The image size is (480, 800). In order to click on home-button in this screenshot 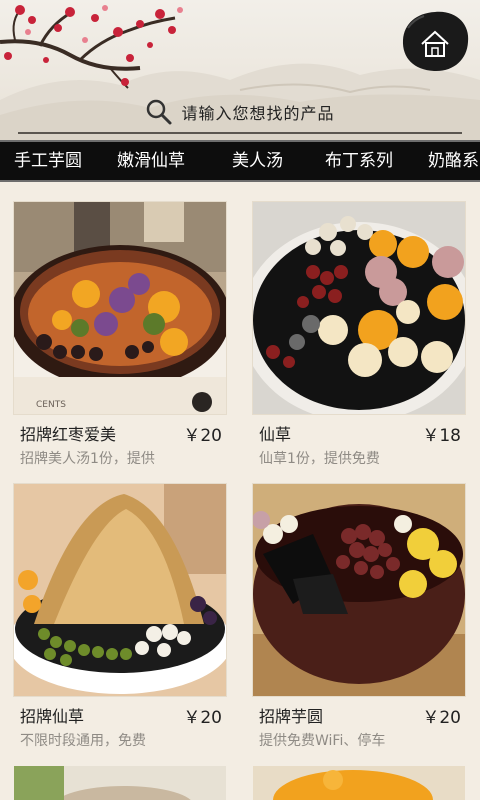, I will do `click(435, 41)`.